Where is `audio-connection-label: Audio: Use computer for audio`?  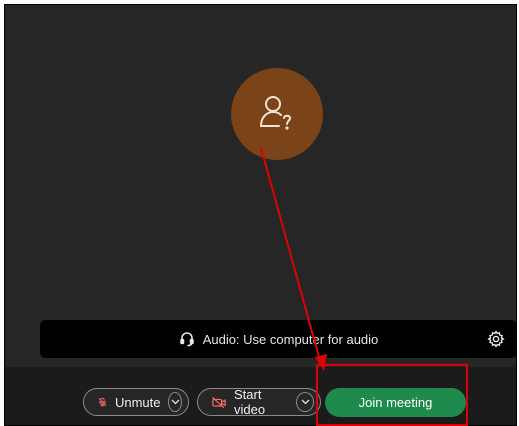 audio-connection-label: Audio: Use computer for audio is located at coordinates (290, 339).